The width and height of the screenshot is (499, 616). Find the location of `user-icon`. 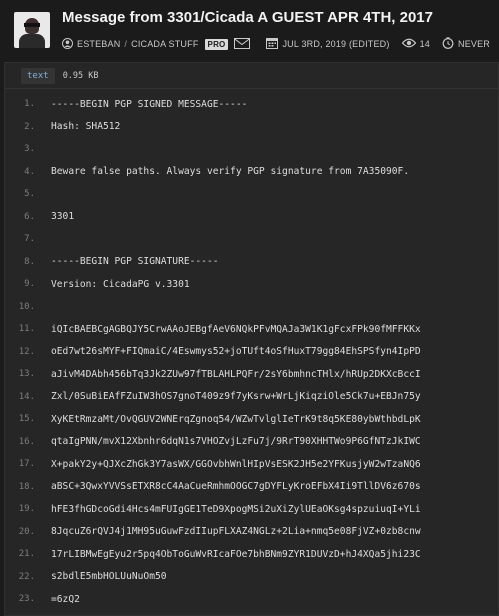

user-icon is located at coordinates (67, 44).